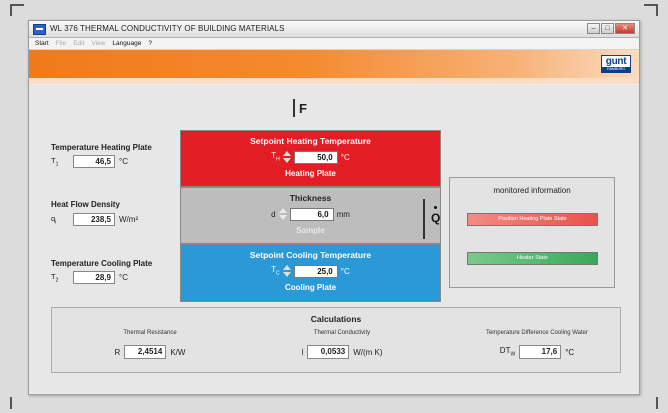 The image size is (668, 413). Describe the element at coordinates (123, 277) in the screenshot. I see `cooling-temp-unit: °C` at that location.